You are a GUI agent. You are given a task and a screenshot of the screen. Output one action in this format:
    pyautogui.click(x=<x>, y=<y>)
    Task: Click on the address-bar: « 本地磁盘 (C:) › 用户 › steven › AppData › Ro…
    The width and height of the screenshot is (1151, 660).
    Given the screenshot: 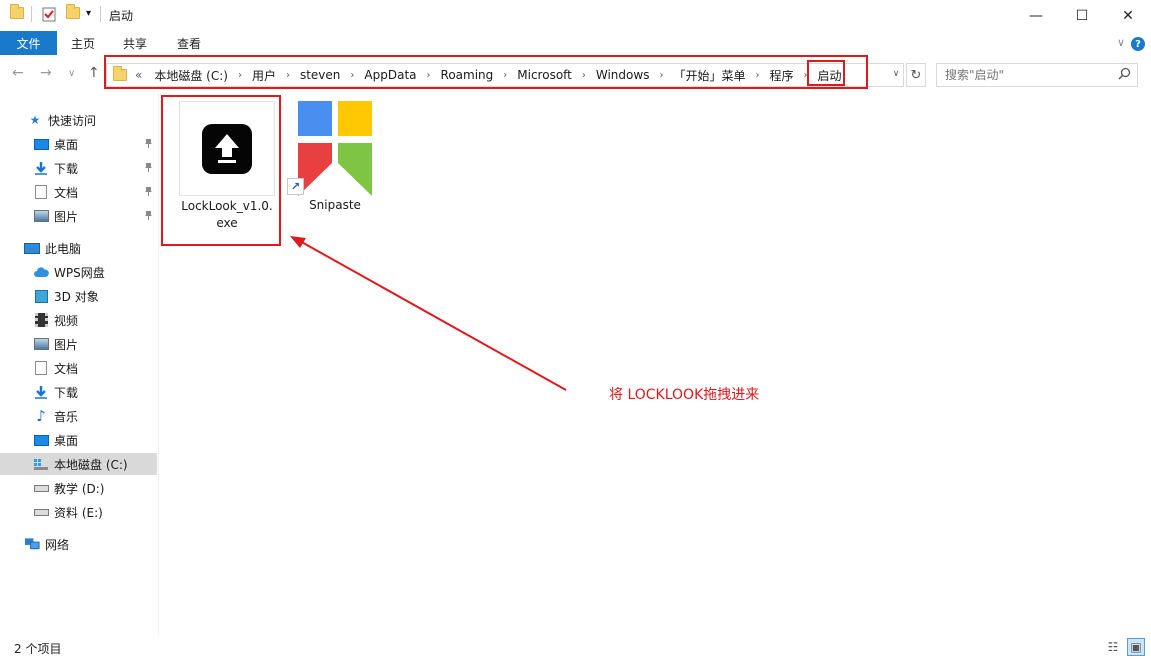 What is the action you would take?
    pyautogui.click(x=505, y=75)
    